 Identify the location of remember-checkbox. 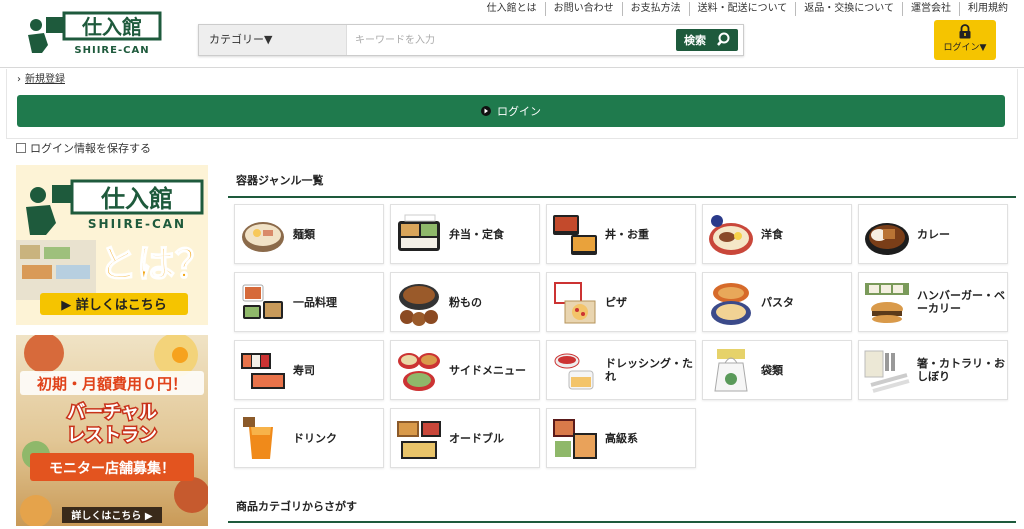
(21, 148).